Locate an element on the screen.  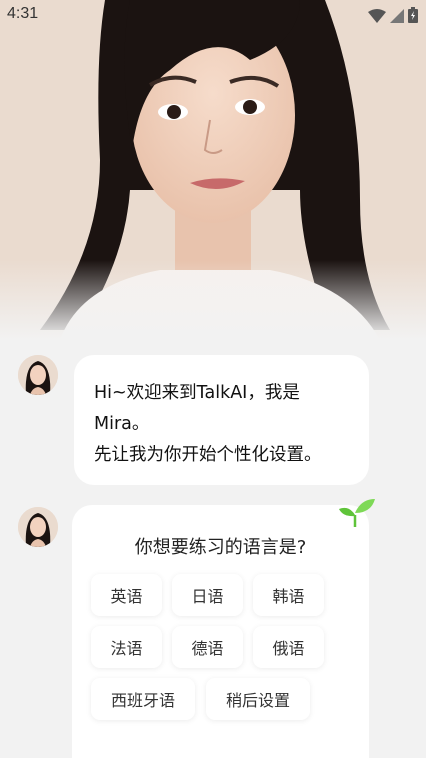
option-japanese-button: 日语 is located at coordinates (207, 595).